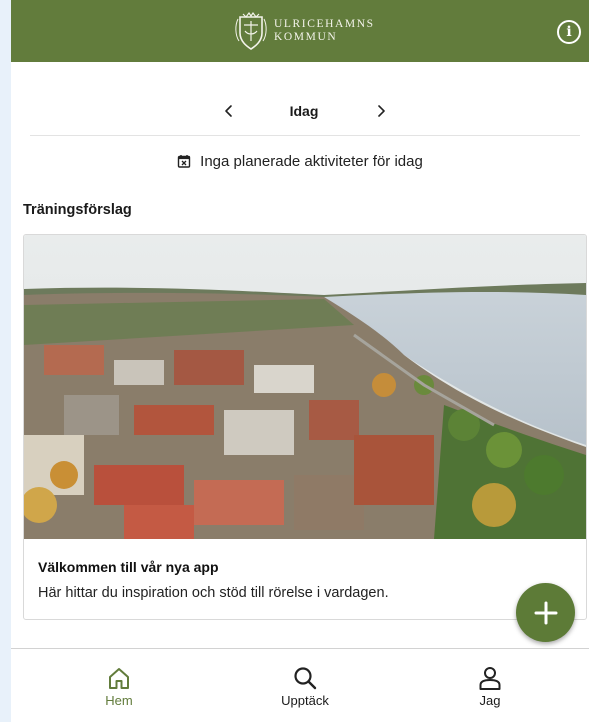 The height and width of the screenshot is (722, 589). I want to click on chevron-right-icon, so click(381, 111).